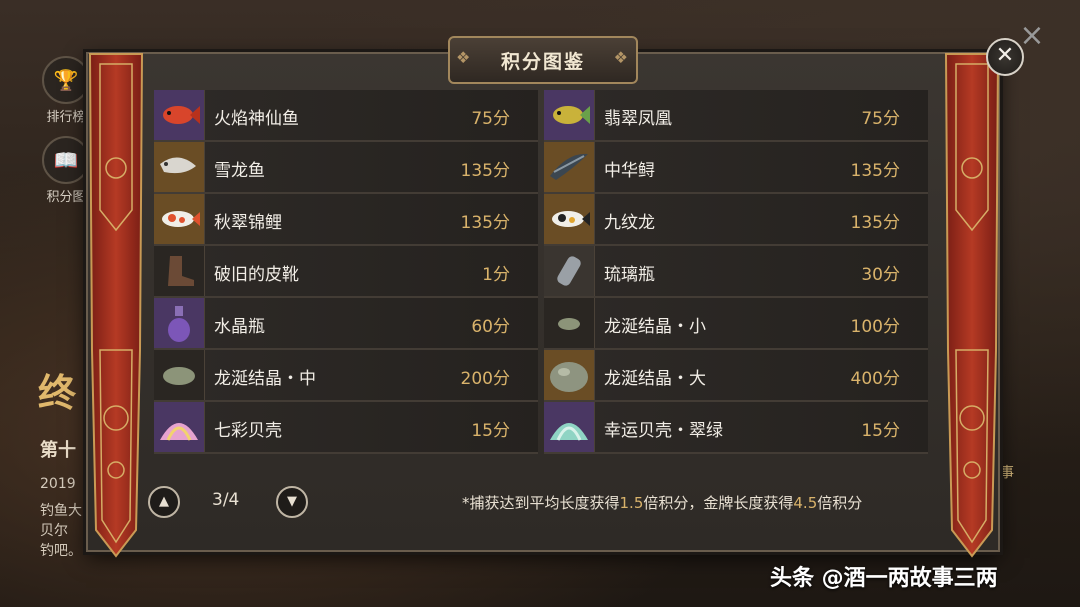 The height and width of the screenshot is (607, 1080). I want to click on item-row: 龙涎结晶・大 400分, so click(736, 376).